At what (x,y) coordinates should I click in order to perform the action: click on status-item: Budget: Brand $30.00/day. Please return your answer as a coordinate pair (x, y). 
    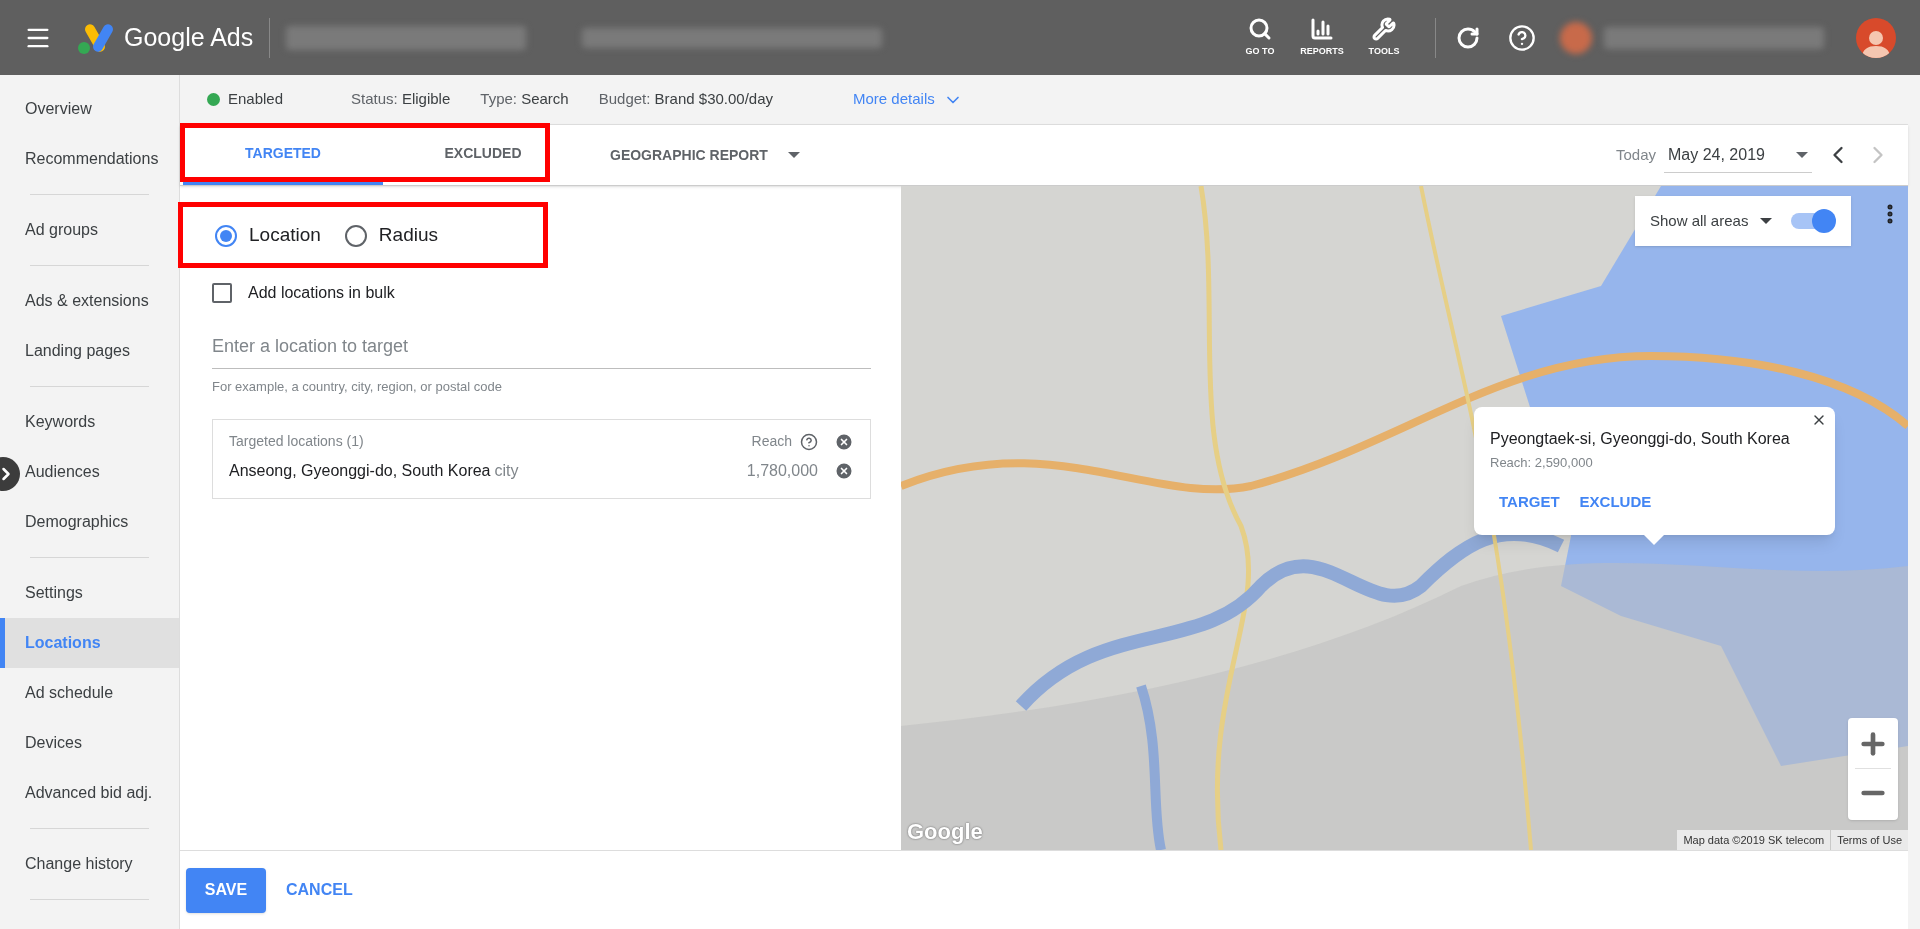
    Looking at the image, I should click on (686, 99).